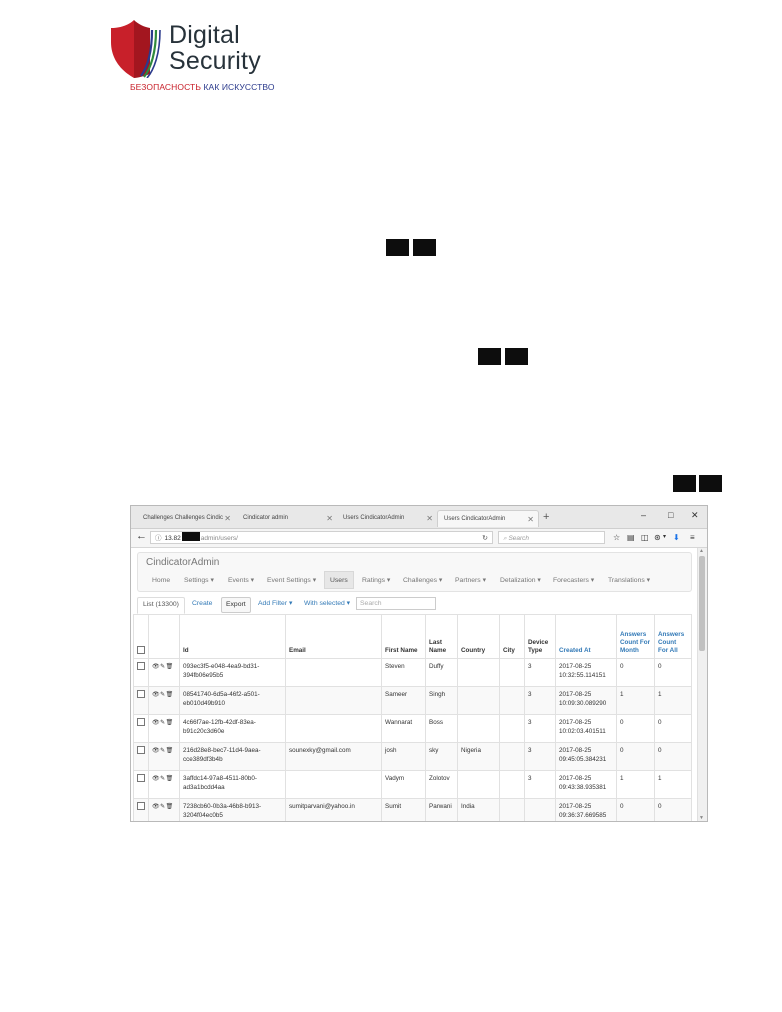 The image size is (782, 1012). What do you see at coordinates (702, 603) in the screenshot?
I see `scrollbar-thumb` at bounding box center [702, 603].